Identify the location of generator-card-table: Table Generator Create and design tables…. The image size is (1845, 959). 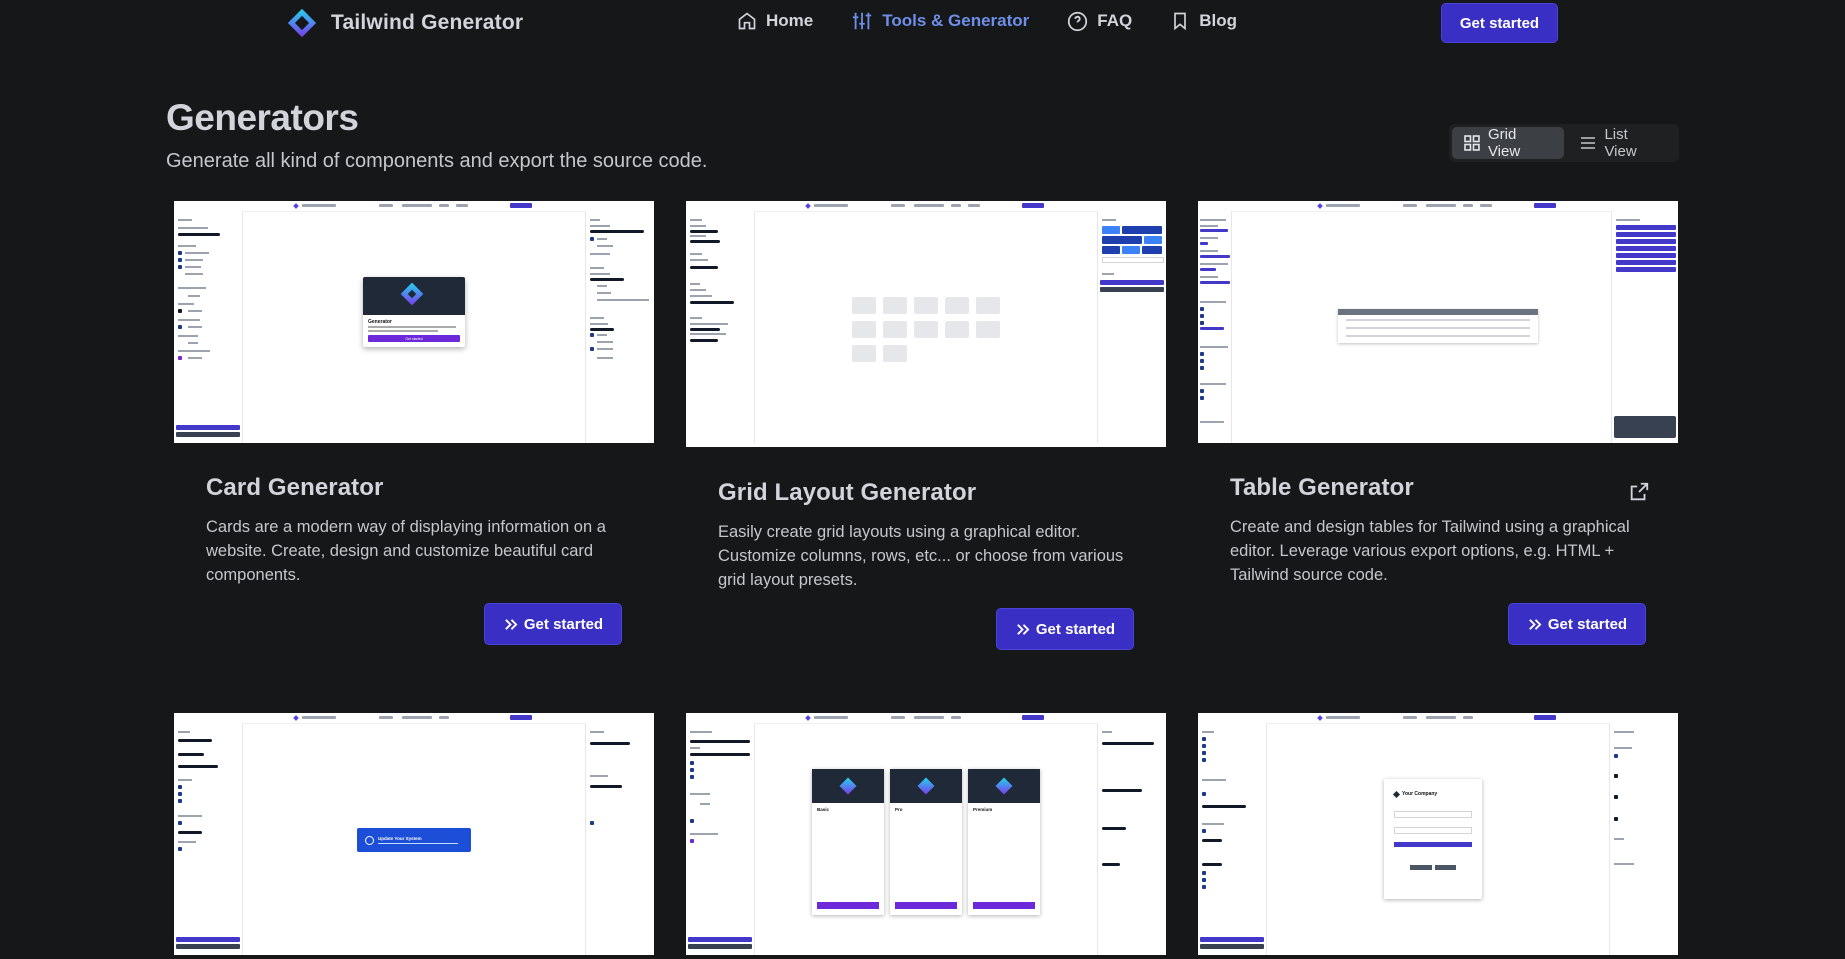
(1438, 423).